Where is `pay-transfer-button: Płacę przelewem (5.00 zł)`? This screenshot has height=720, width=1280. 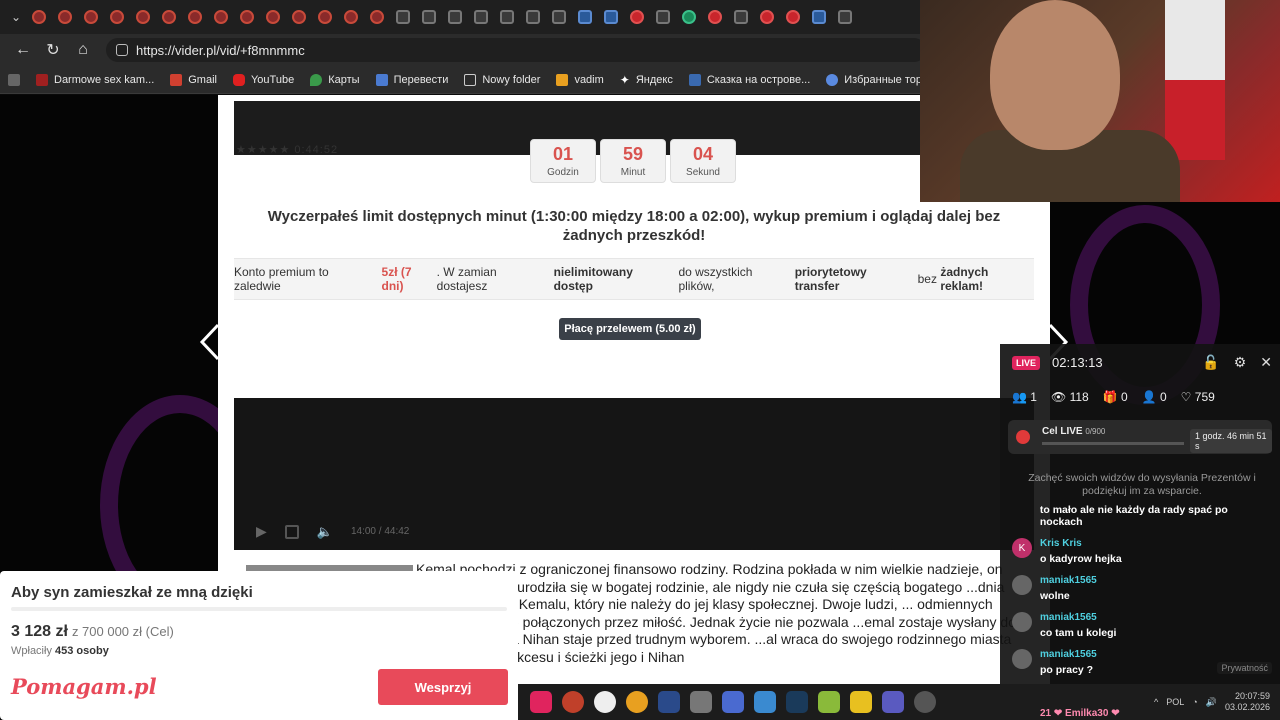
pay-transfer-button: Płacę przelewem (5.00 zł) is located at coordinates (630, 329).